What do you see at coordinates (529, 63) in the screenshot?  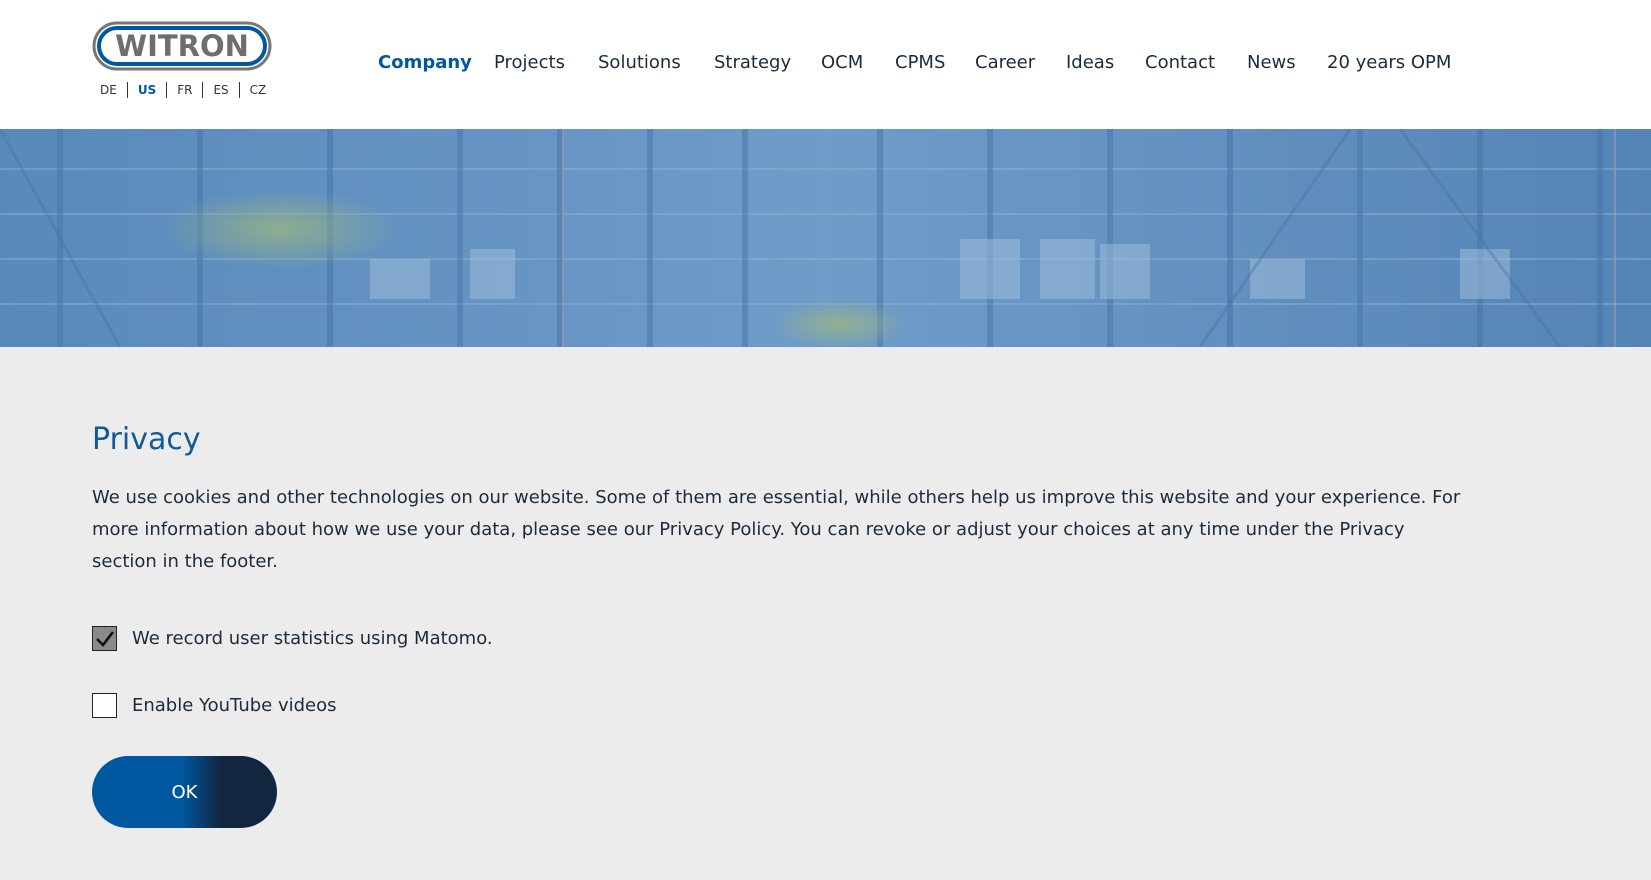 I see `nav-projects: Projects` at bounding box center [529, 63].